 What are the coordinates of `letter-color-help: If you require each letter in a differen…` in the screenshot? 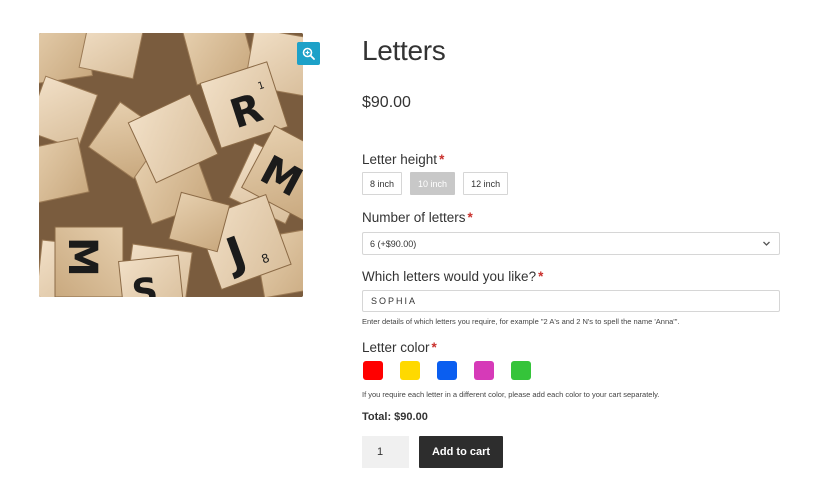 It's located at (511, 394).